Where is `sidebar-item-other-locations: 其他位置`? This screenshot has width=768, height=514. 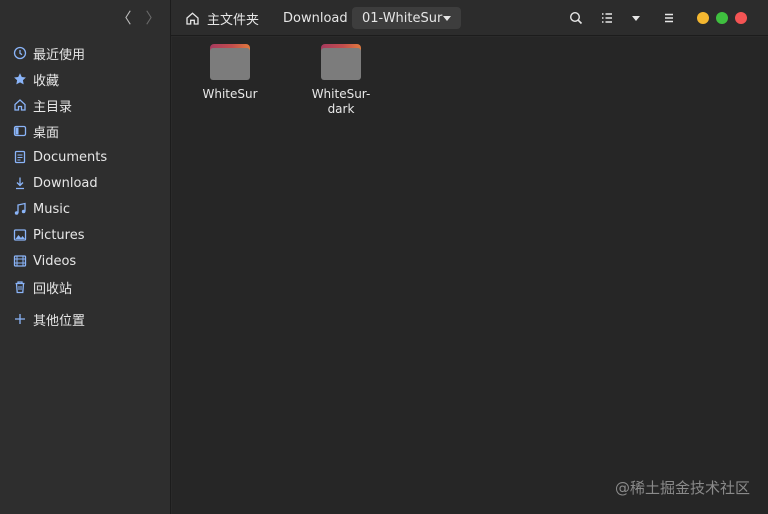
sidebar-item-other-locations: 其他位置 is located at coordinates (85, 319).